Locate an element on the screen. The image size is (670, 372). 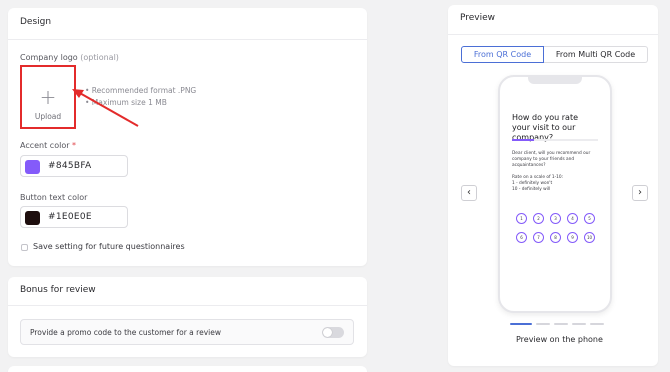
rating-option: 2 is located at coordinates (538, 218).